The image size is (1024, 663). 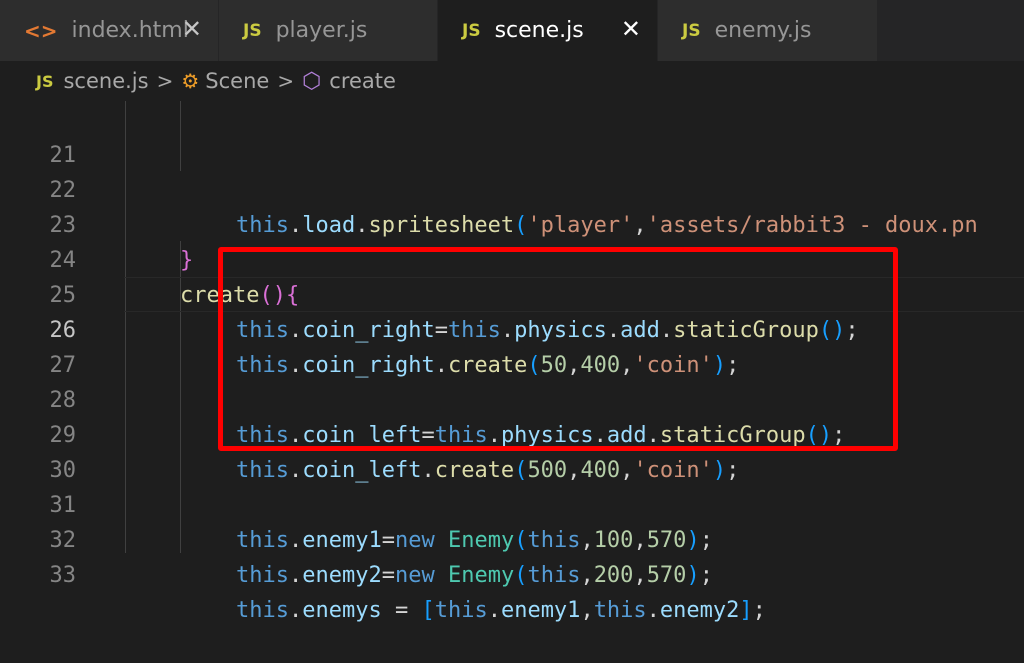 What do you see at coordinates (41, 30) in the screenshot?
I see `html-file-icon: <>` at bounding box center [41, 30].